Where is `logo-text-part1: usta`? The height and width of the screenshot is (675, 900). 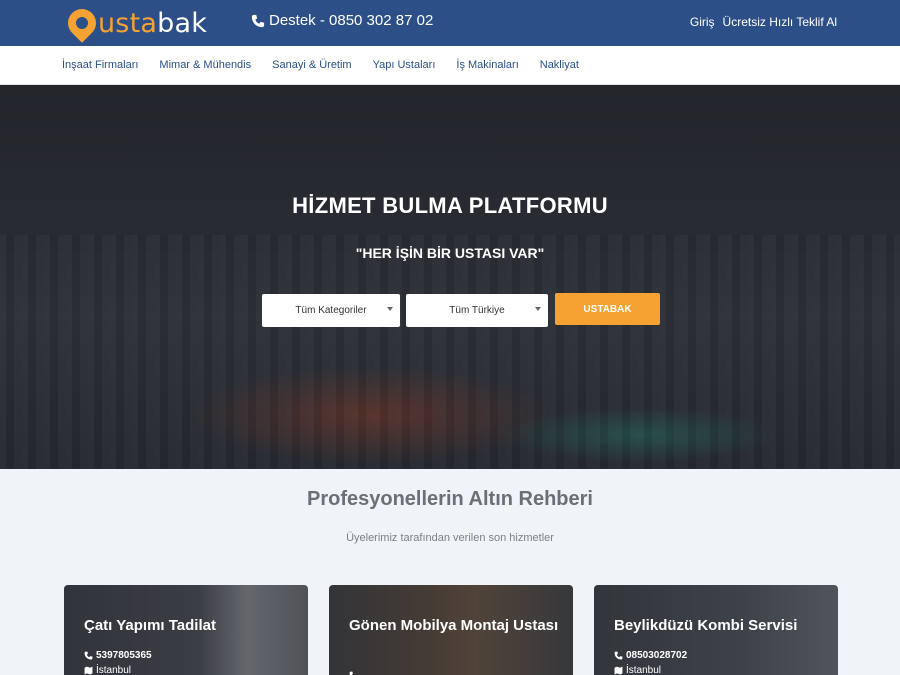
logo-text-part1: usta is located at coordinates (128, 23).